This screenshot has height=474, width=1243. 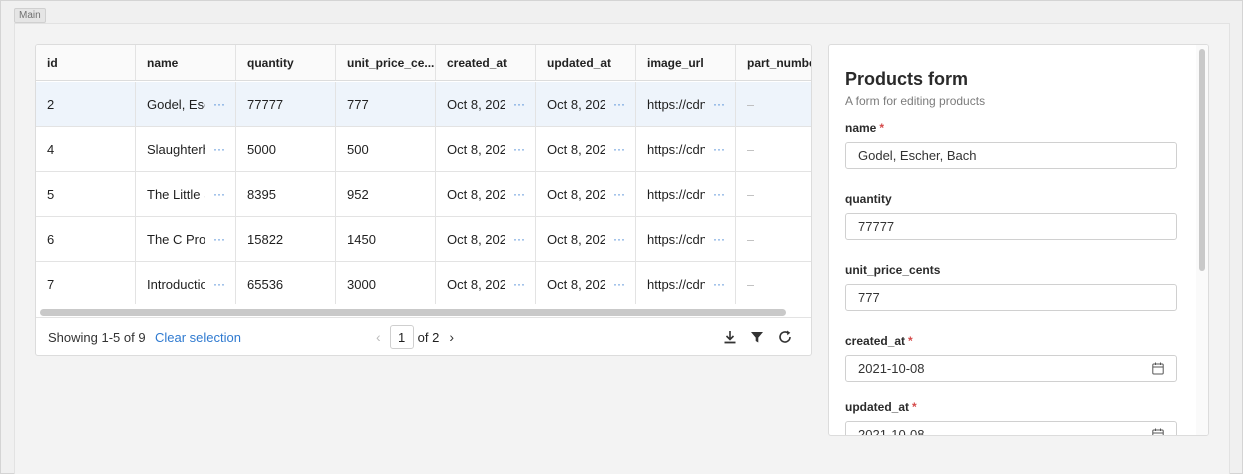 What do you see at coordinates (757, 337) in the screenshot?
I see `filter-icon` at bounding box center [757, 337].